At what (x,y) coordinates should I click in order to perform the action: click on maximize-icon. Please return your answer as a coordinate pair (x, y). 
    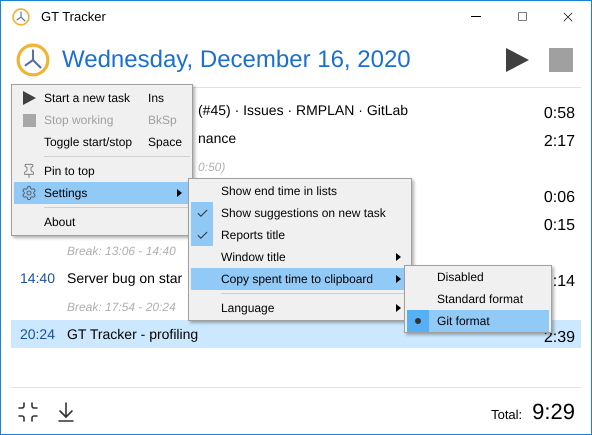
    Looking at the image, I should click on (522, 16).